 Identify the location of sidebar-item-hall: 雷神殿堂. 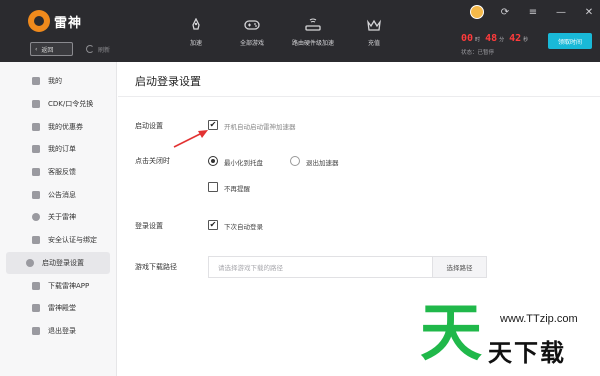
(58, 308).